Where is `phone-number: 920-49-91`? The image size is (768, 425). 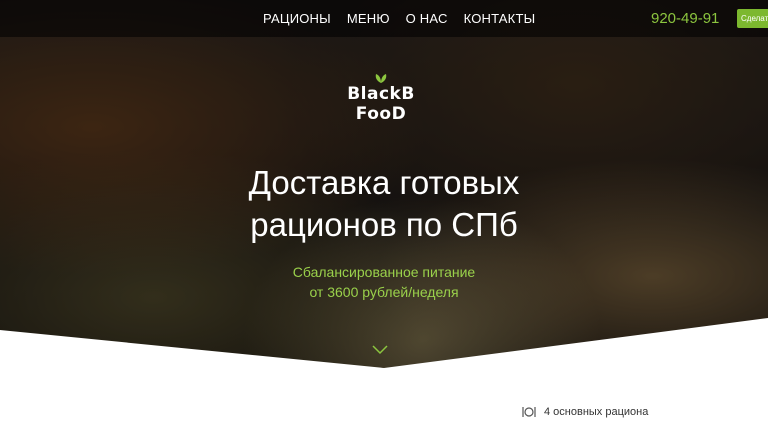
phone-number: 920-49-91 is located at coordinates (685, 18).